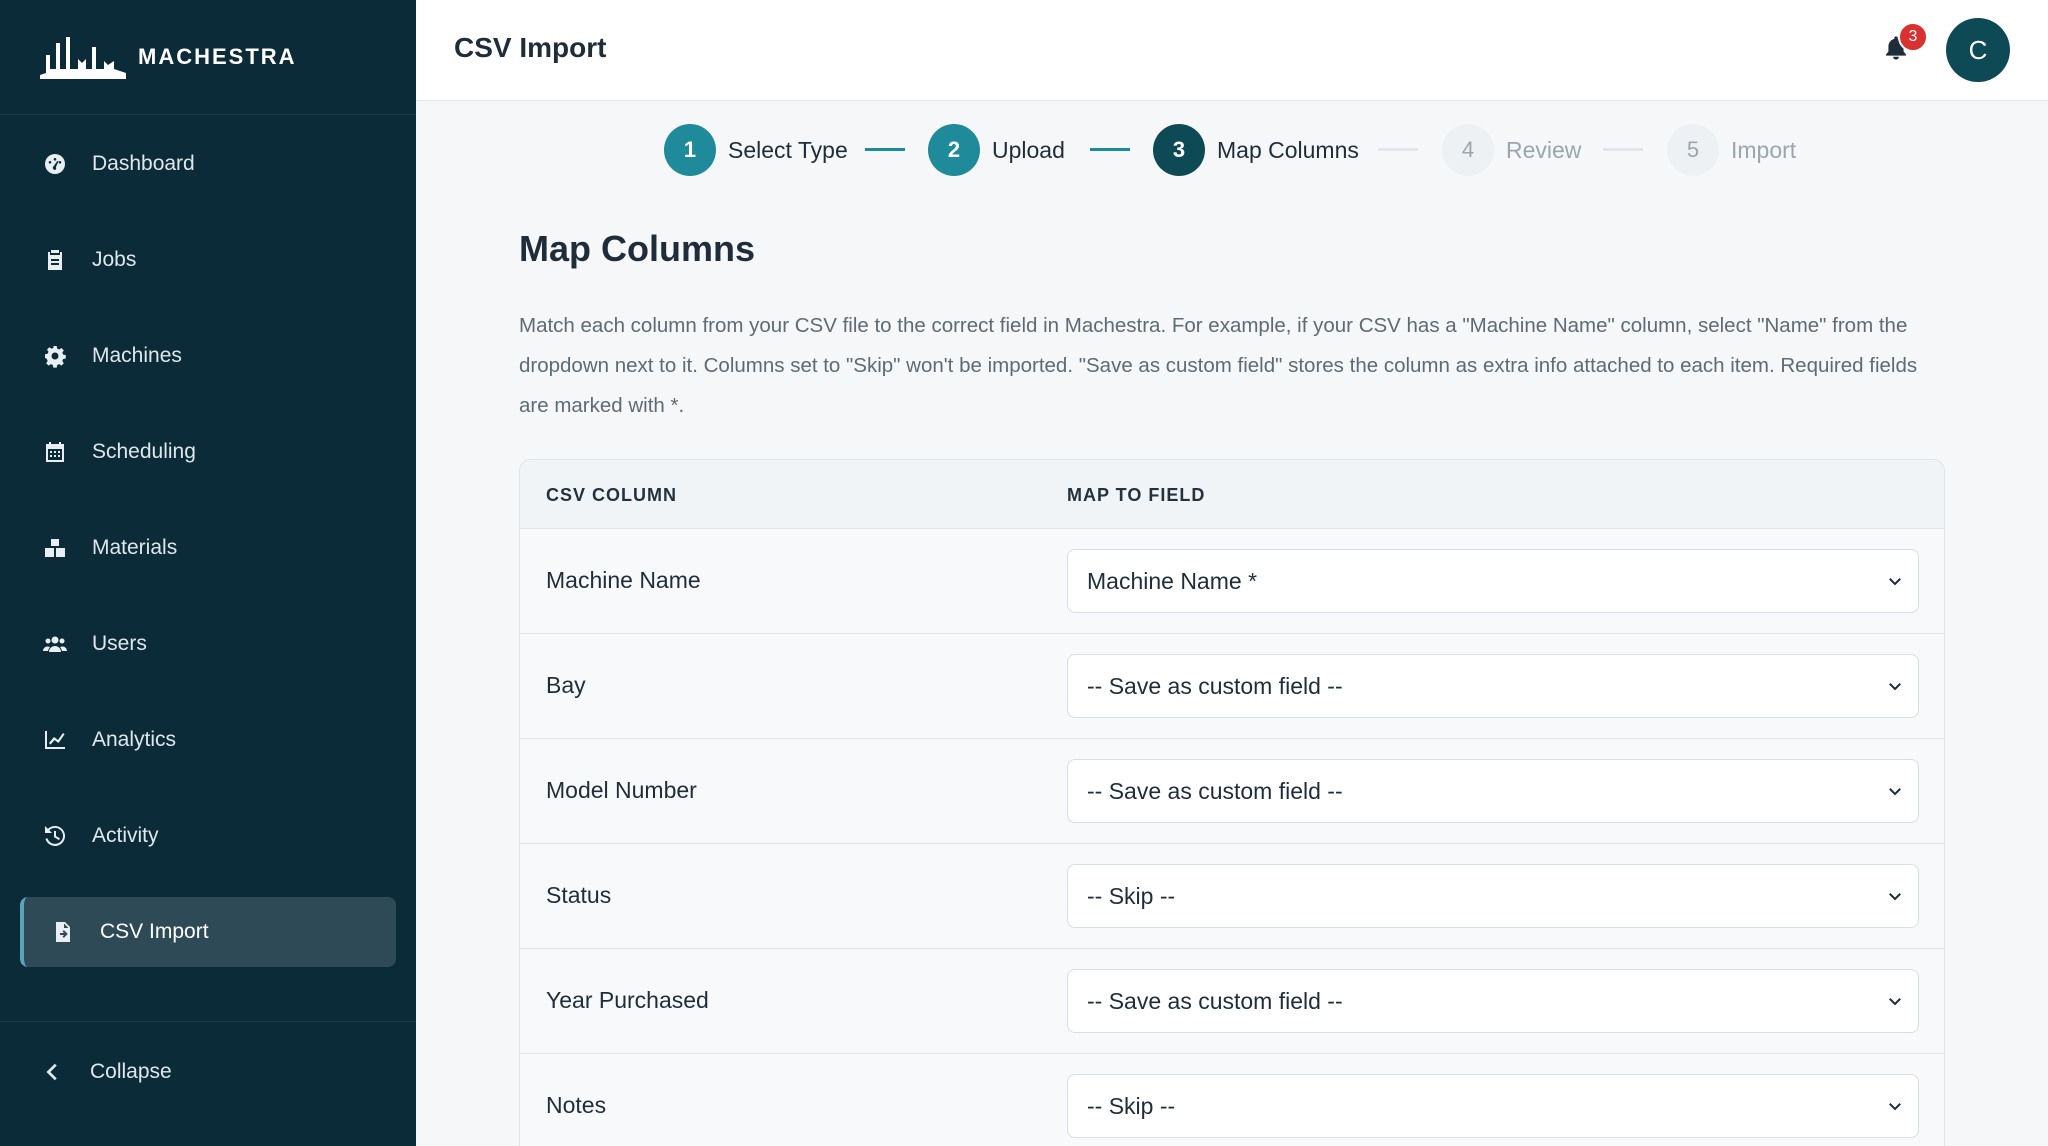 Image resolution: width=2048 pixels, height=1146 pixels. What do you see at coordinates (208, 356) in the screenshot?
I see `sidebar-item-machines: Machines` at bounding box center [208, 356].